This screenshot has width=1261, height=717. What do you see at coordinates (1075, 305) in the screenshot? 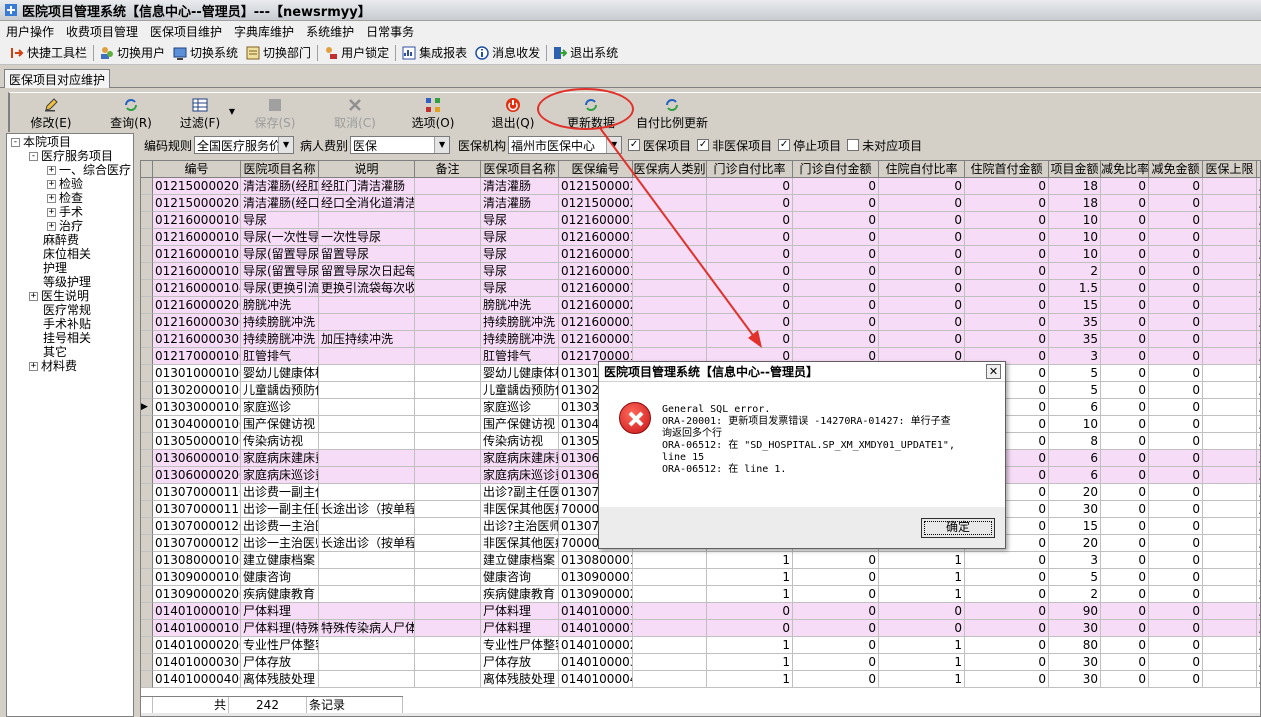
I see `table-cell: 15` at bounding box center [1075, 305].